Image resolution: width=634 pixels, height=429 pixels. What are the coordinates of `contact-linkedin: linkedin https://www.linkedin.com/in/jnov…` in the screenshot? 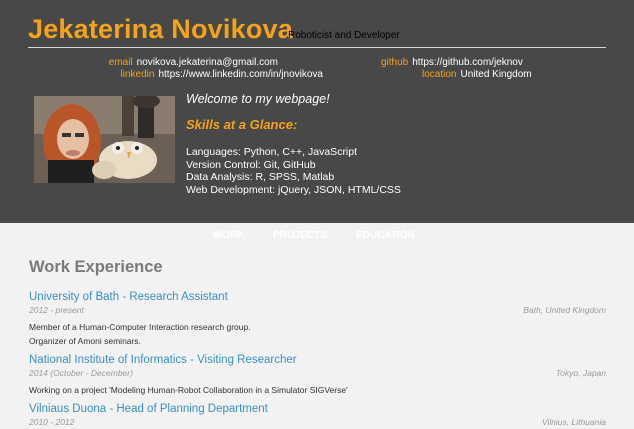 It's located at (161, 74).